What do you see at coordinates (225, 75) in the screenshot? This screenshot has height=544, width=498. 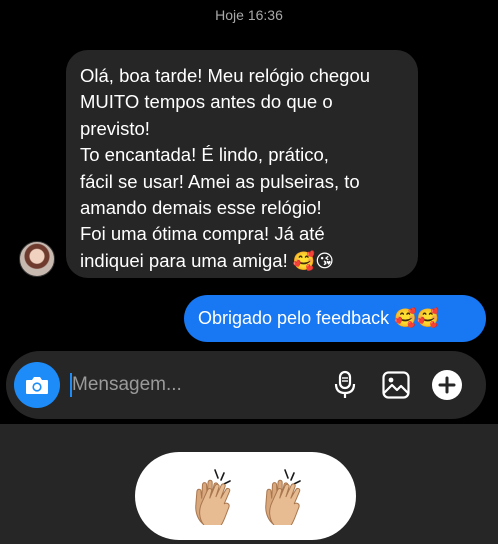 I see `message-line: Olá, boa tarde! Meu relógio chegou` at bounding box center [225, 75].